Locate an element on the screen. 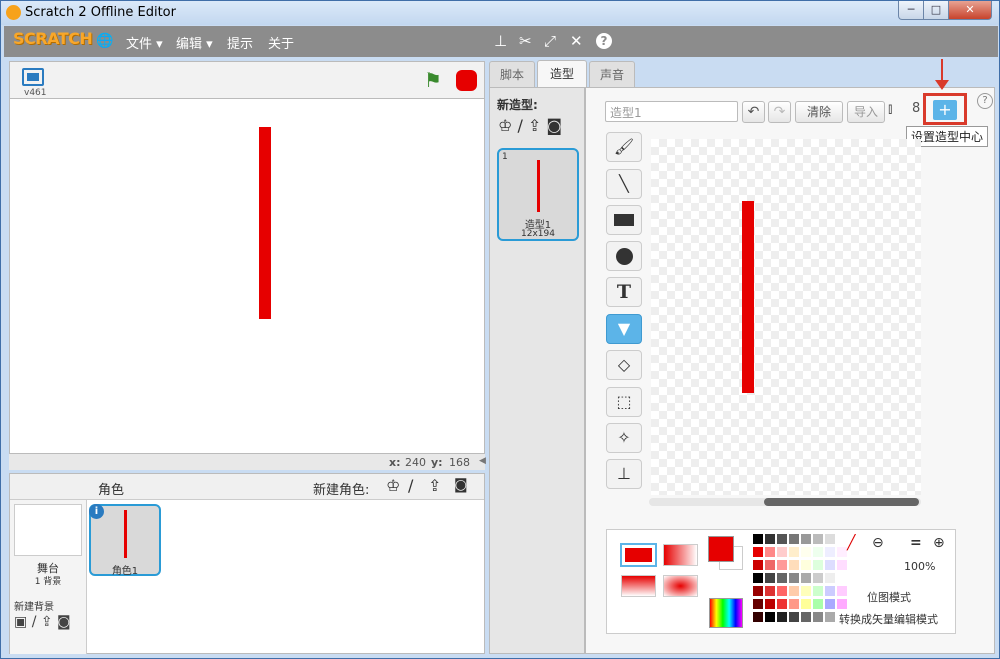 This screenshot has height=659, width=1000. costume-name-field: 造型1 is located at coordinates (671, 111).